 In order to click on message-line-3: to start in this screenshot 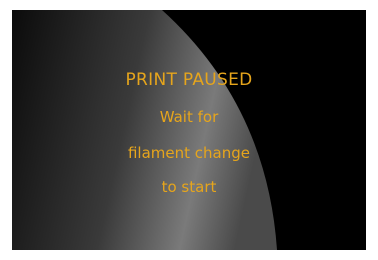, I will do `click(189, 187)`.